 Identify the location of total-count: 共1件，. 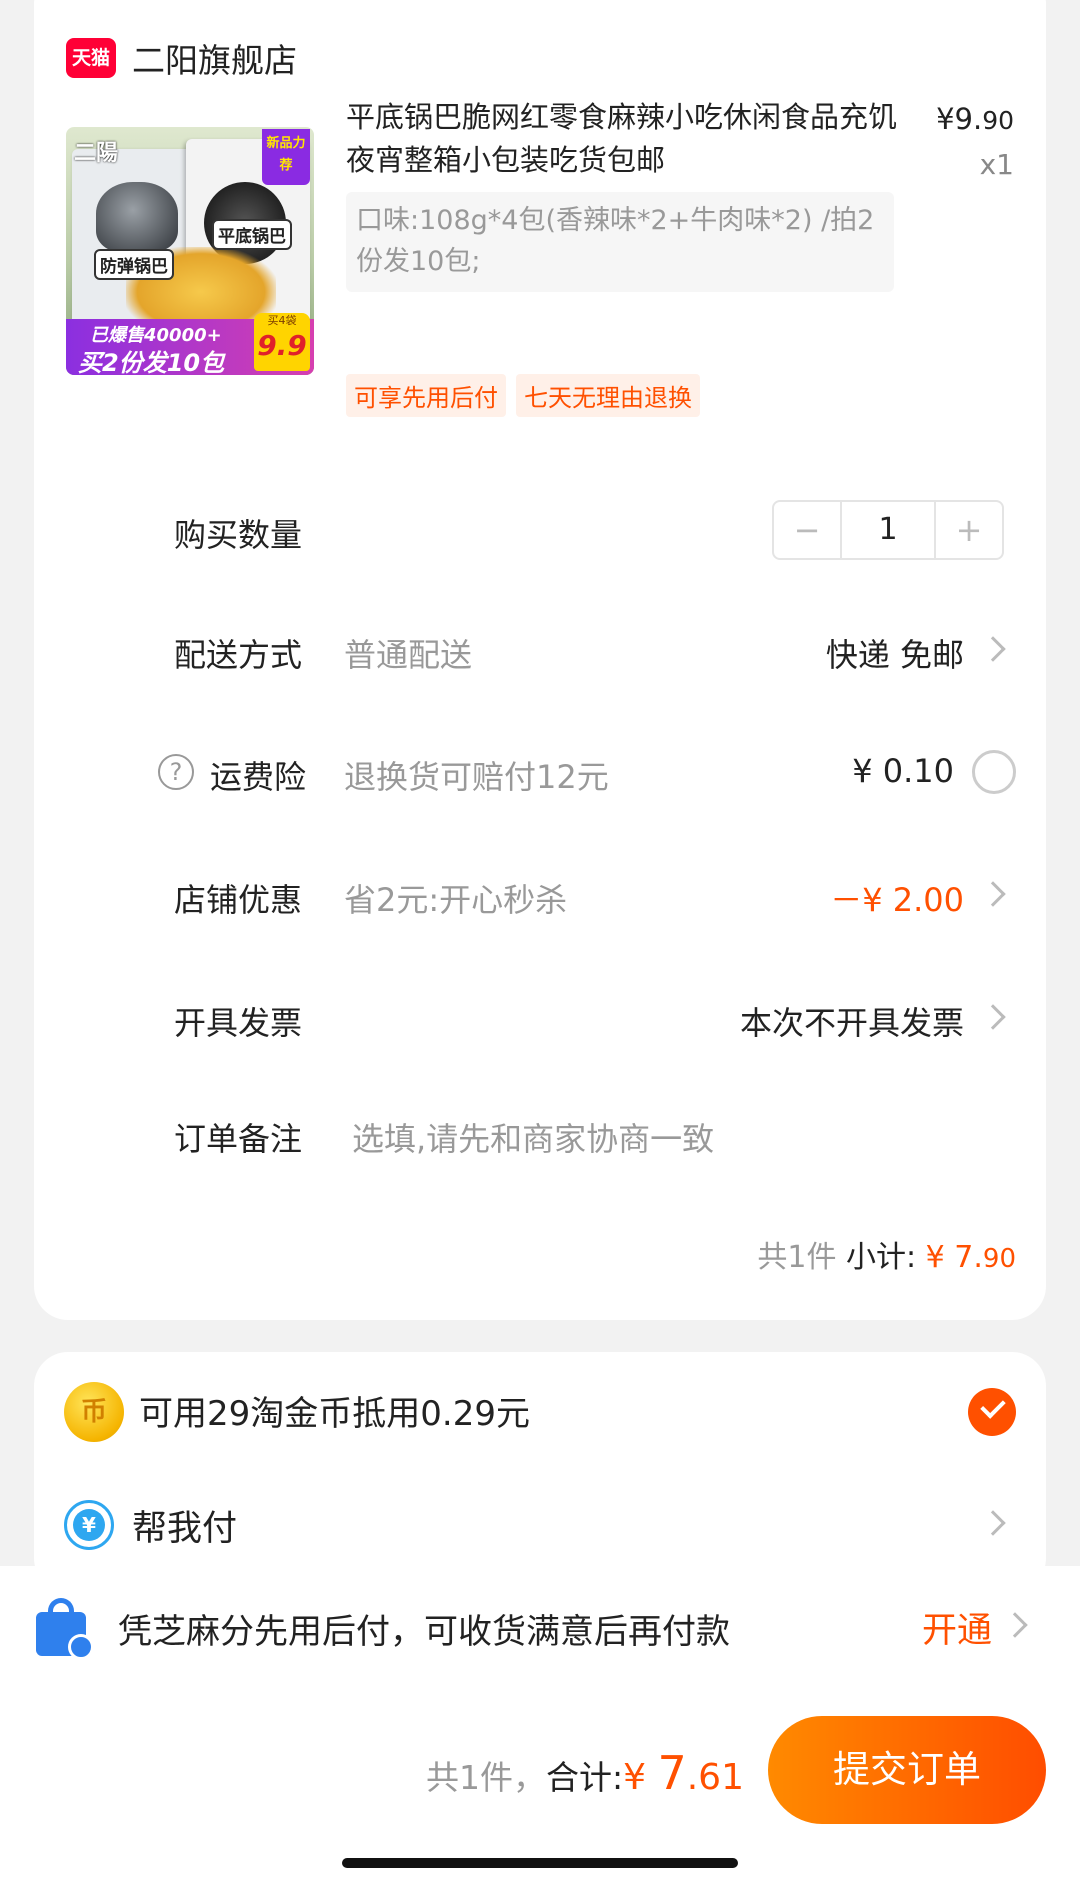
(485, 1777).